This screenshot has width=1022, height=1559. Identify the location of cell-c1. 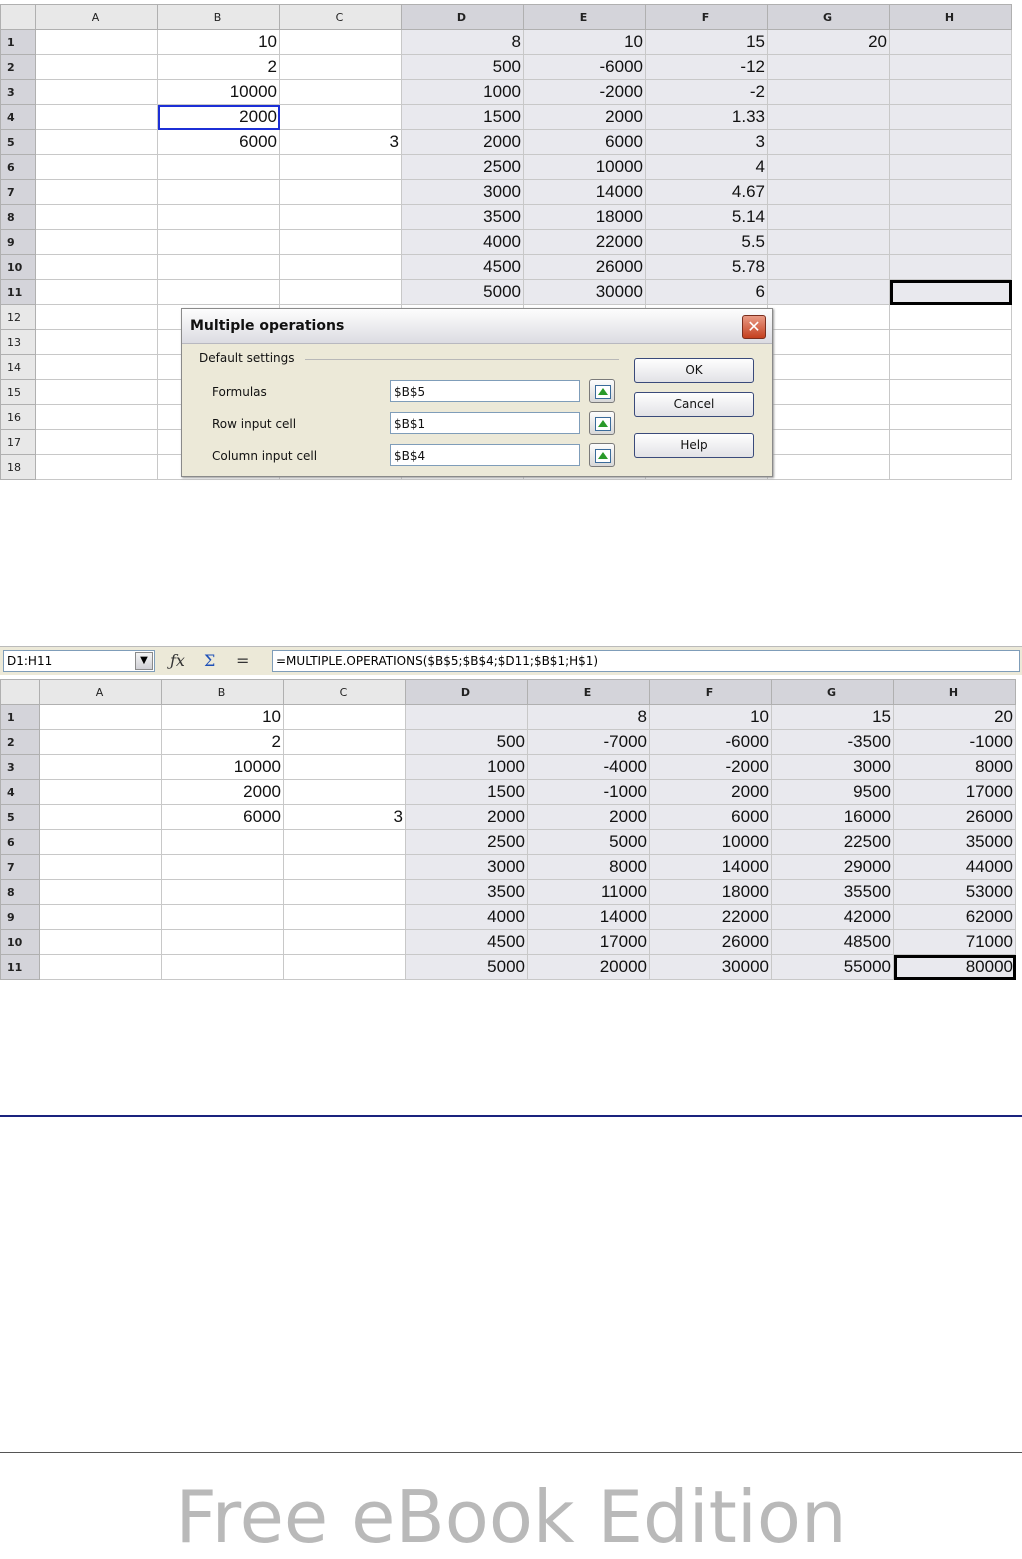
(340, 42).